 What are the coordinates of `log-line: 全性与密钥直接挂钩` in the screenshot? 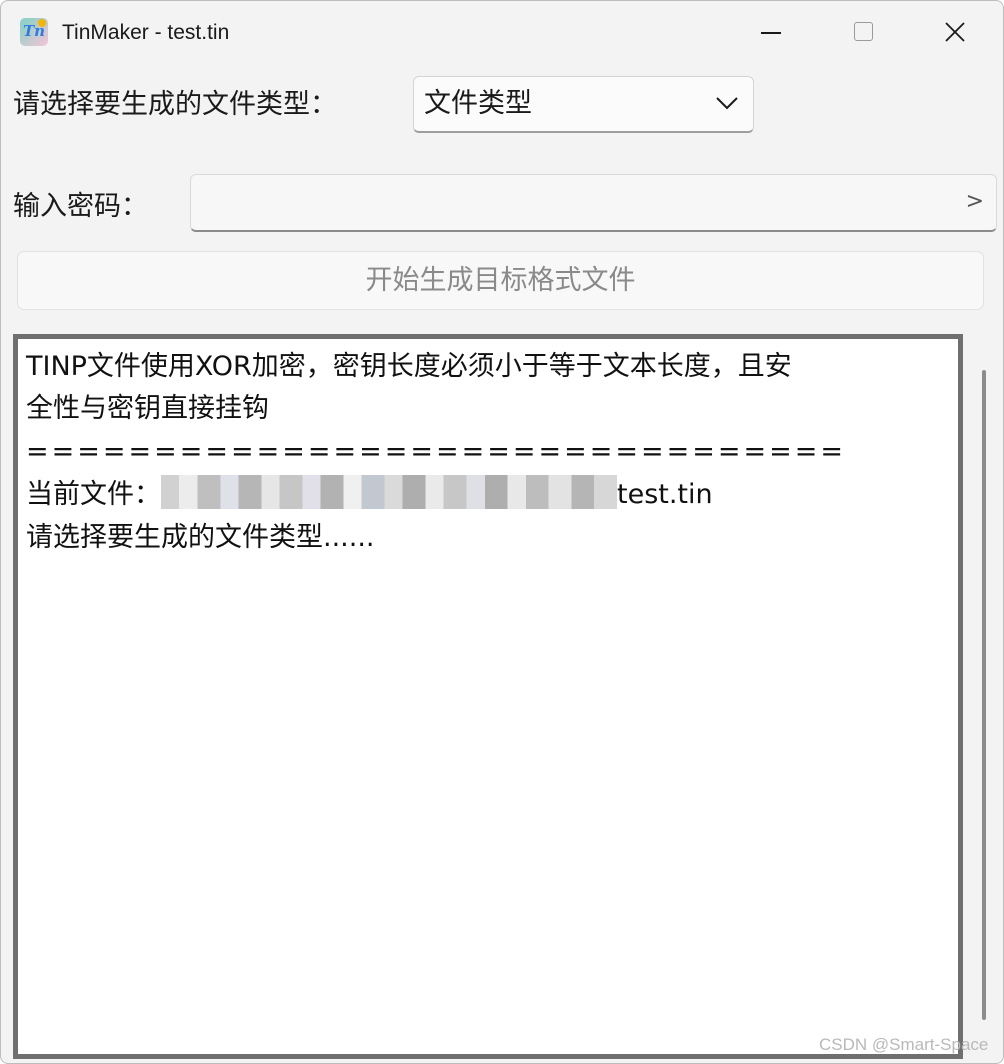 It's located at (147, 408).